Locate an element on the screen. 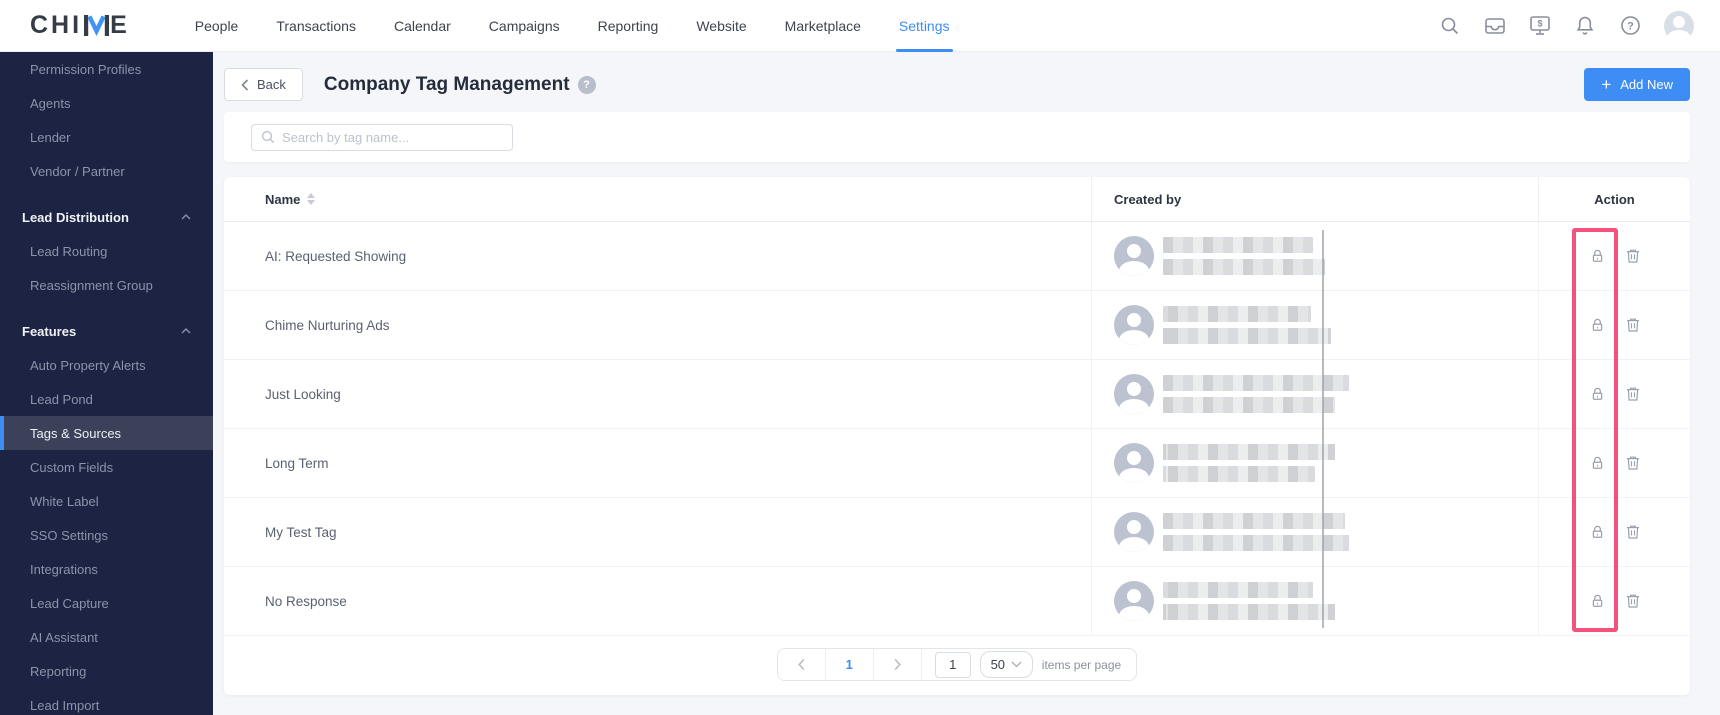 The height and width of the screenshot is (715, 1720). sidebar-item-ai-assistant: AI Assistant is located at coordinates (106, 637).